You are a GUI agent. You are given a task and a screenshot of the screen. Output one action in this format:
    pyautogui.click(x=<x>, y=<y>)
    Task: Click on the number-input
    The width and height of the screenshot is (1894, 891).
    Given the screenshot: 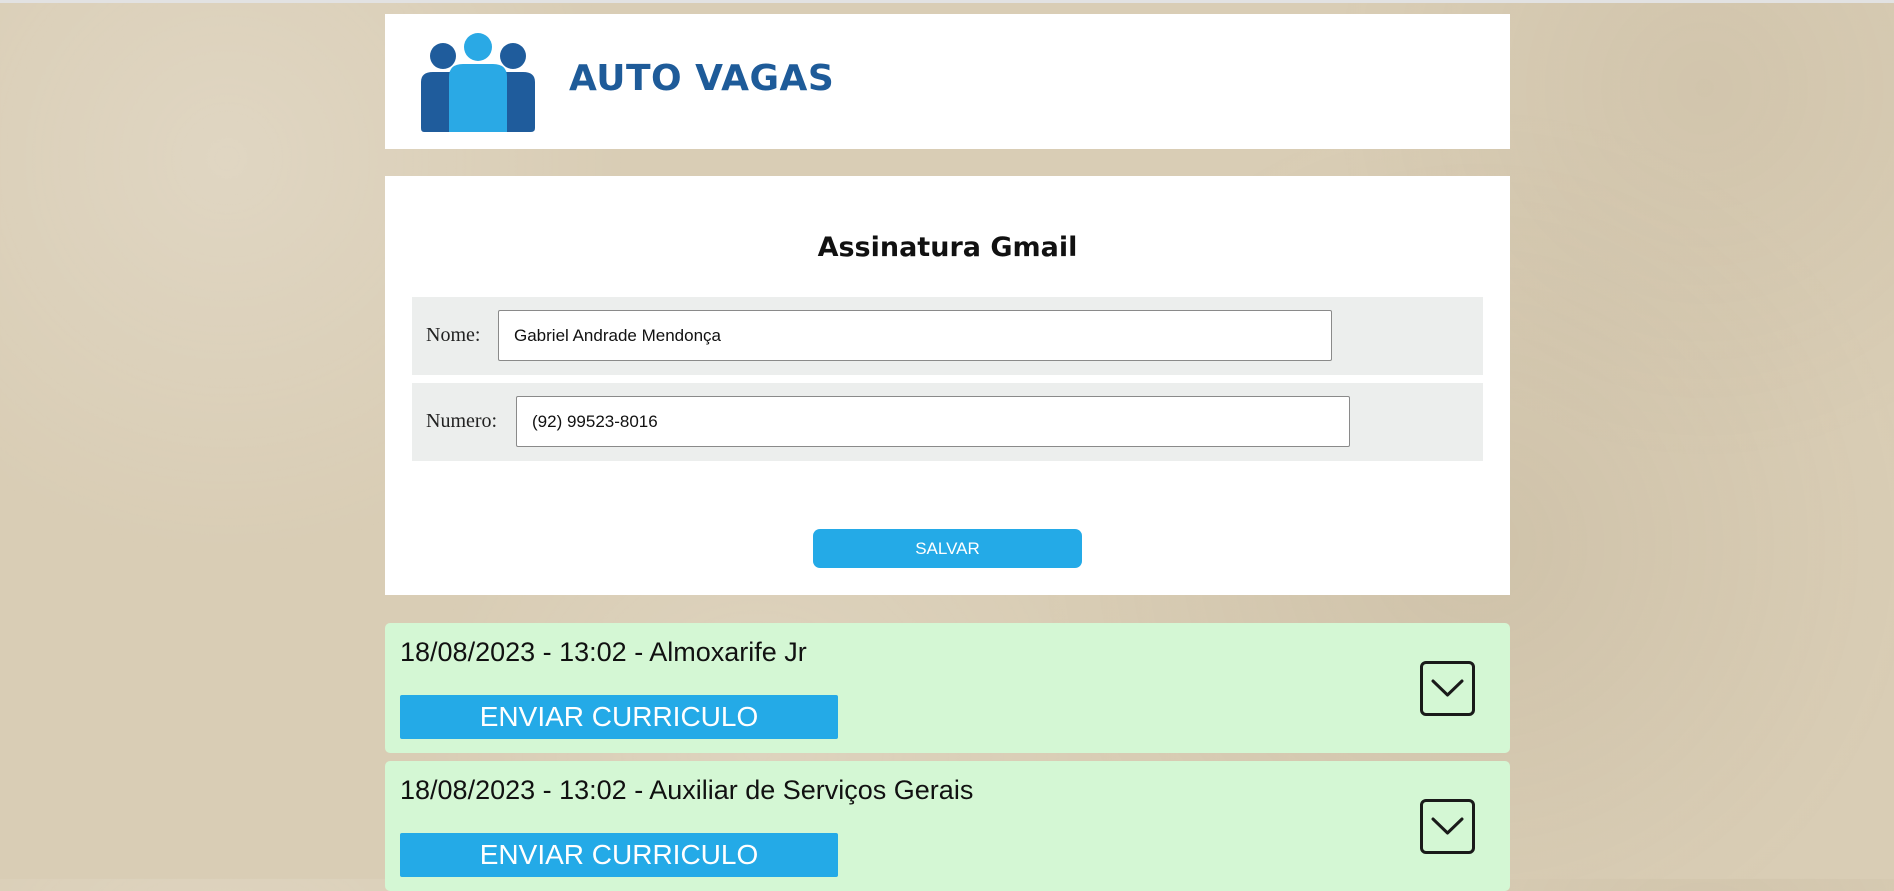 What is the action you would take?
    pyautogui.click(x=933, y=421)
    